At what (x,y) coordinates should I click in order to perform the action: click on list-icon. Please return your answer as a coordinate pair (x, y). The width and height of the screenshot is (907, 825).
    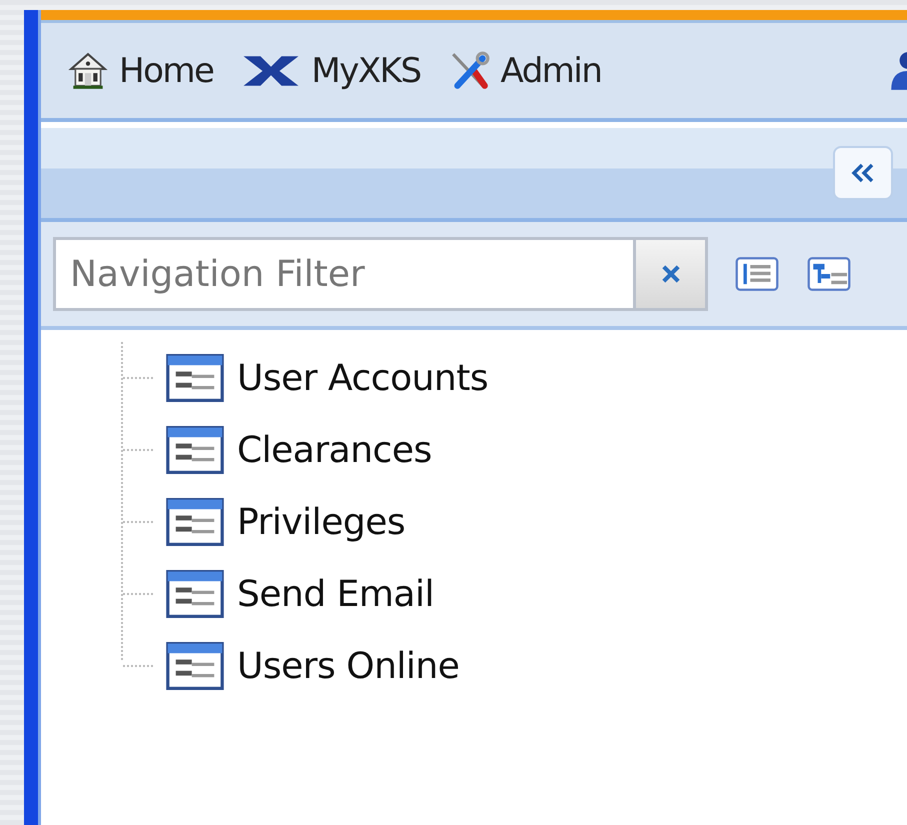
    Looking at the image, I should click on (757, 274).